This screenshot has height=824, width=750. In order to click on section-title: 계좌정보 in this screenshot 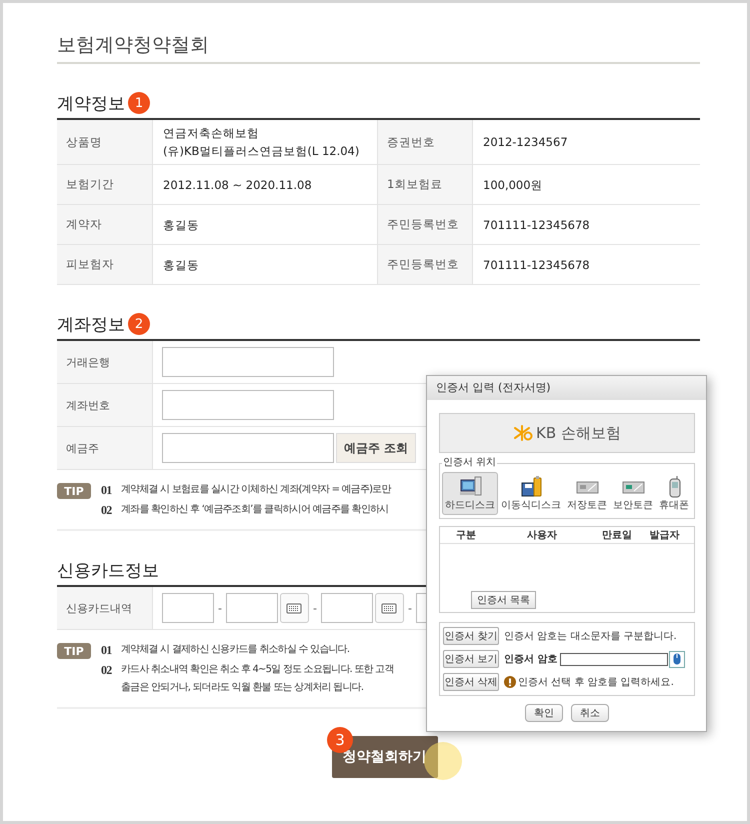, I will do `click(91, 325)`.